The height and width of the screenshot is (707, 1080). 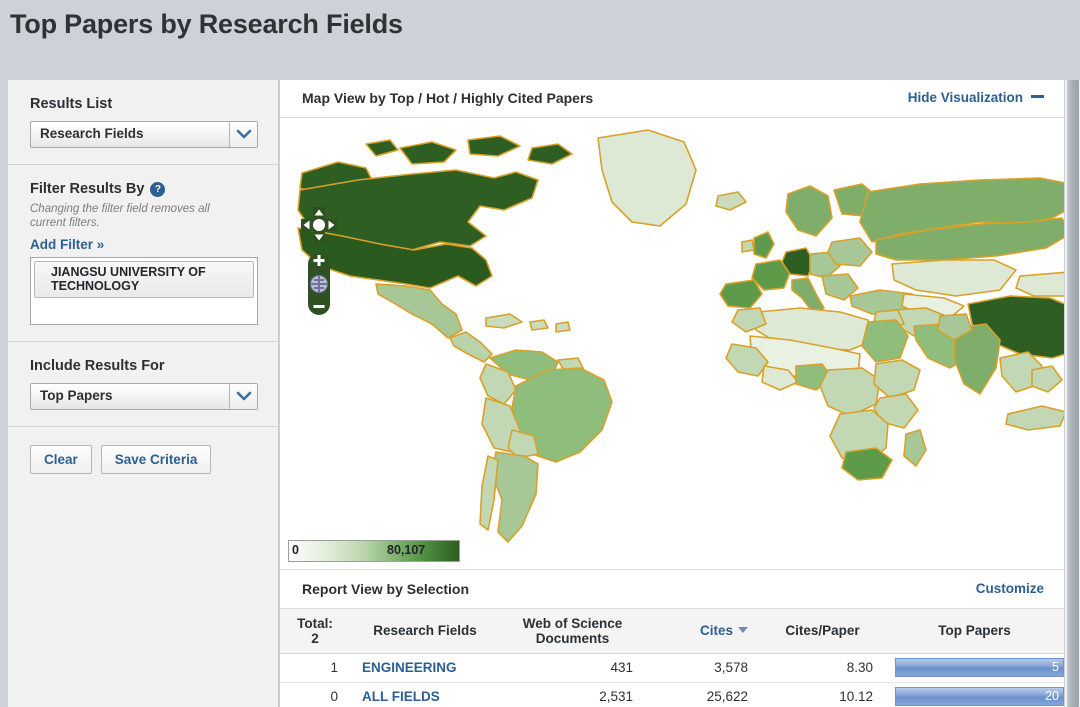 What do you see at coordinates (540, 39) in the screenshot?
I see `page-header: Top Papers by Research Fields` at bounding box center [540, 39].